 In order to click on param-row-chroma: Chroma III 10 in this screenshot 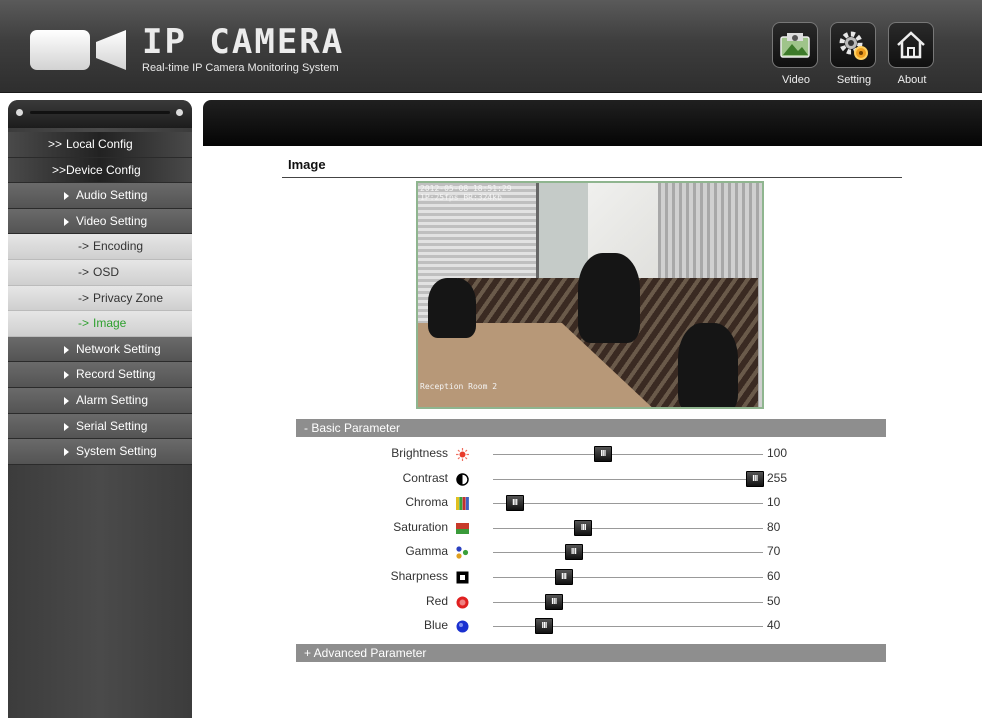, I will do `click(560, 504)`.